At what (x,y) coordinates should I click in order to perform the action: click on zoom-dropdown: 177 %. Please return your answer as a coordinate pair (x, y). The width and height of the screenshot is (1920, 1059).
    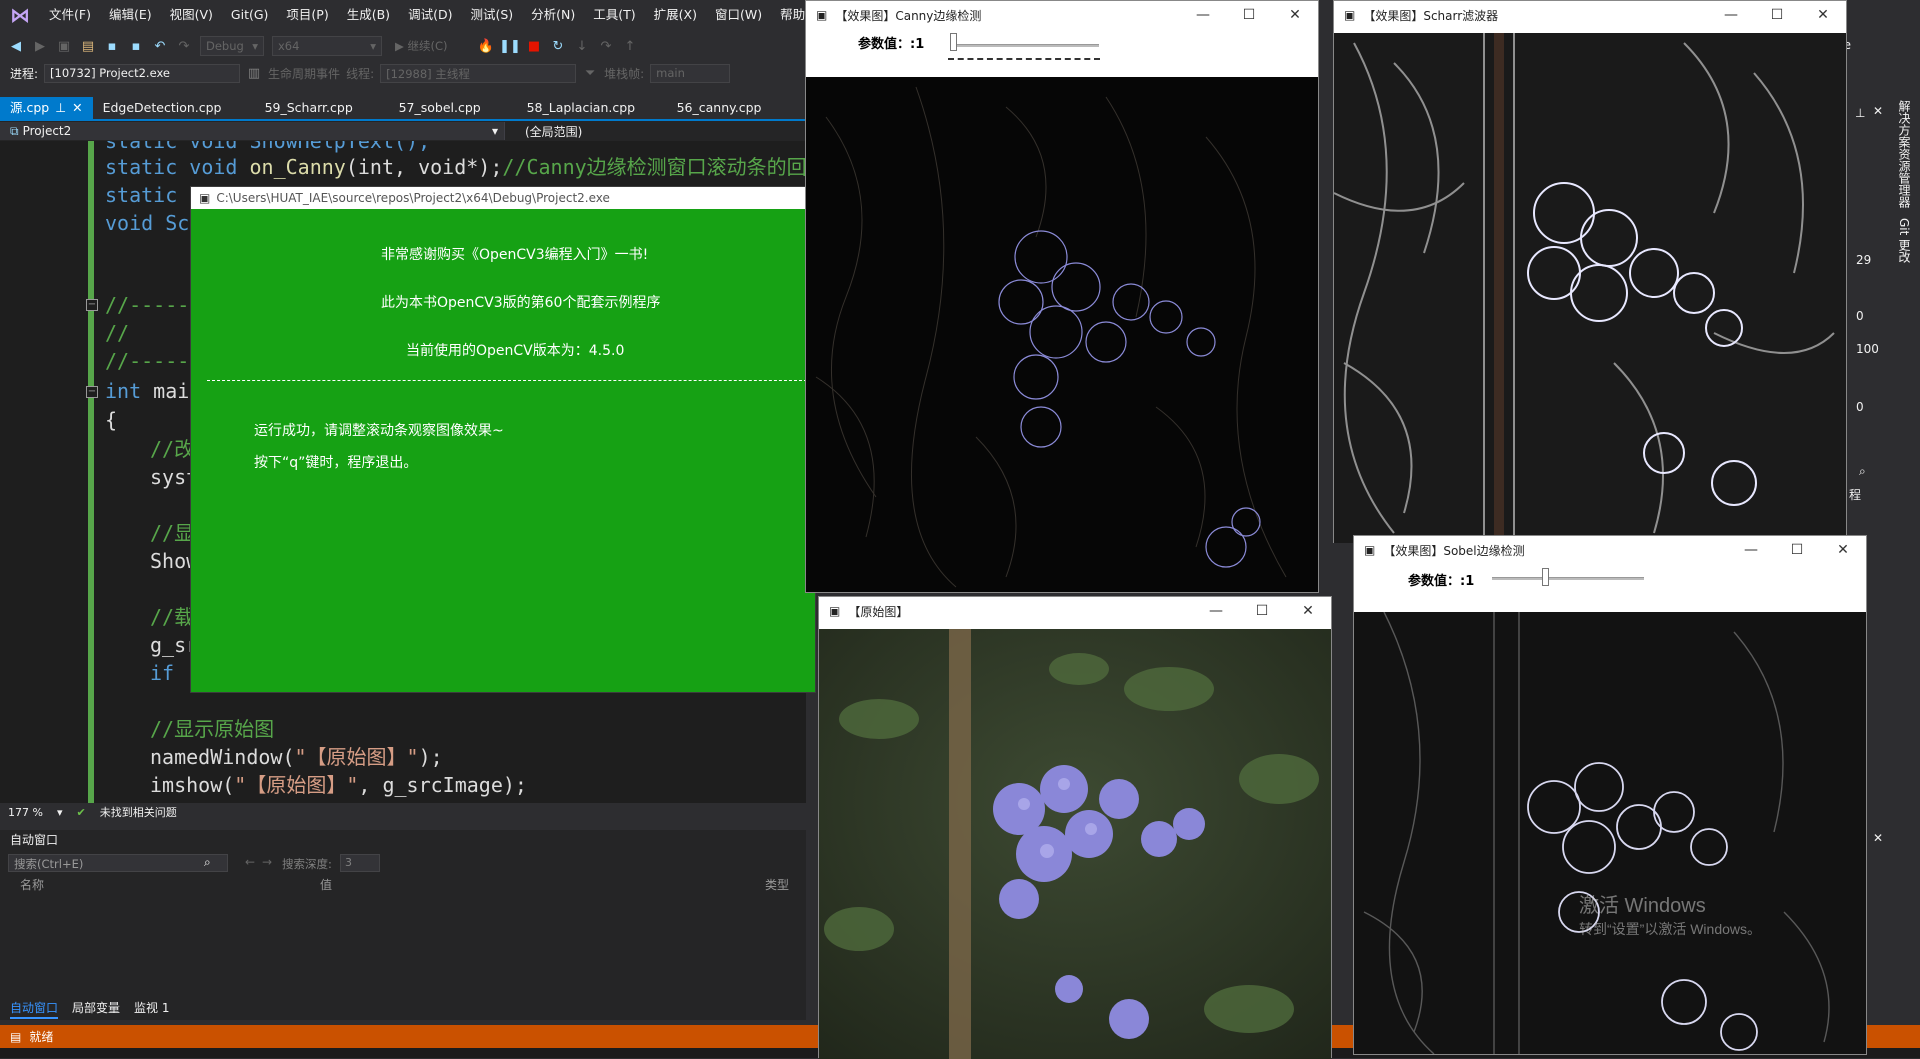
    Looking at the image, I should click on (25, 812).